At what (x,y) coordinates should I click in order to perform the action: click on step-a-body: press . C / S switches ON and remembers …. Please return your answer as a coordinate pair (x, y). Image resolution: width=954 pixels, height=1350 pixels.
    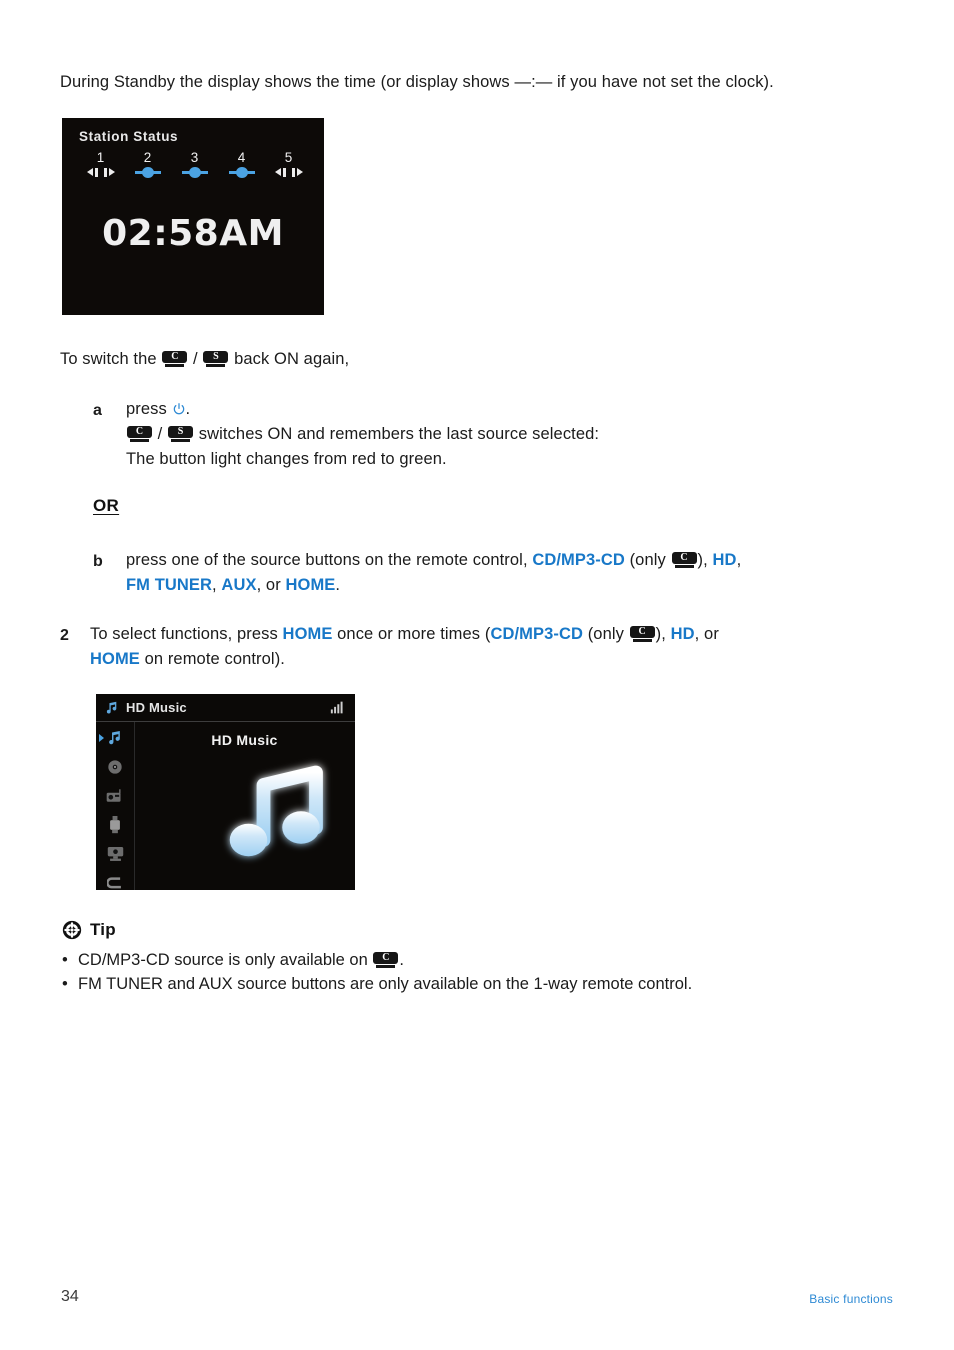
    Looking at the image, I should click on (486, 434).